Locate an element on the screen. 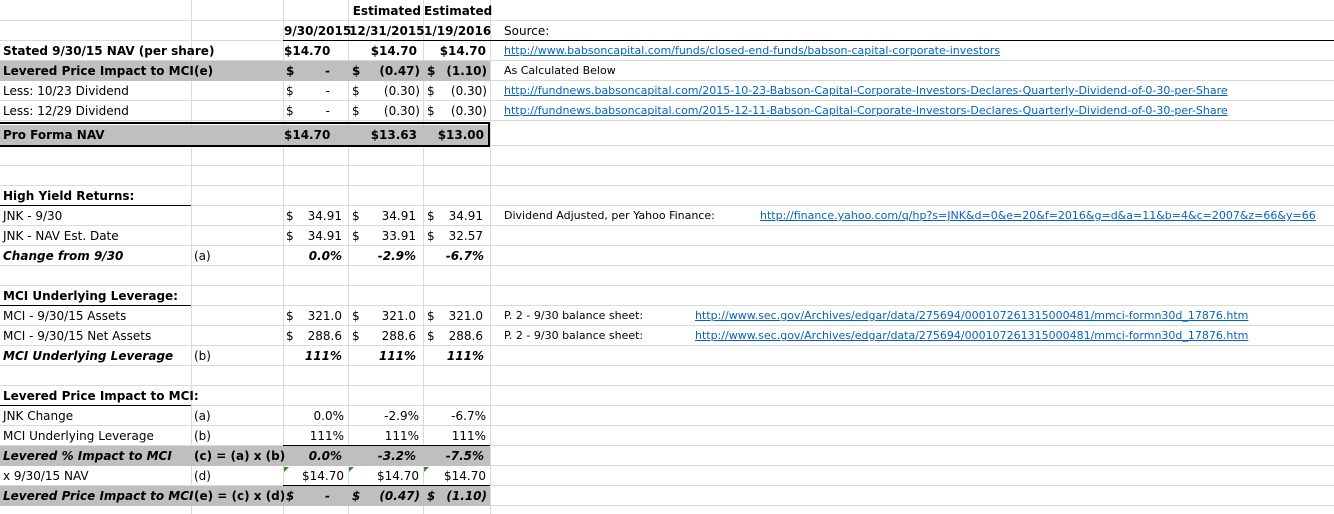  stated-nav-v1: $14.70 is located at coordinates (307, 51).